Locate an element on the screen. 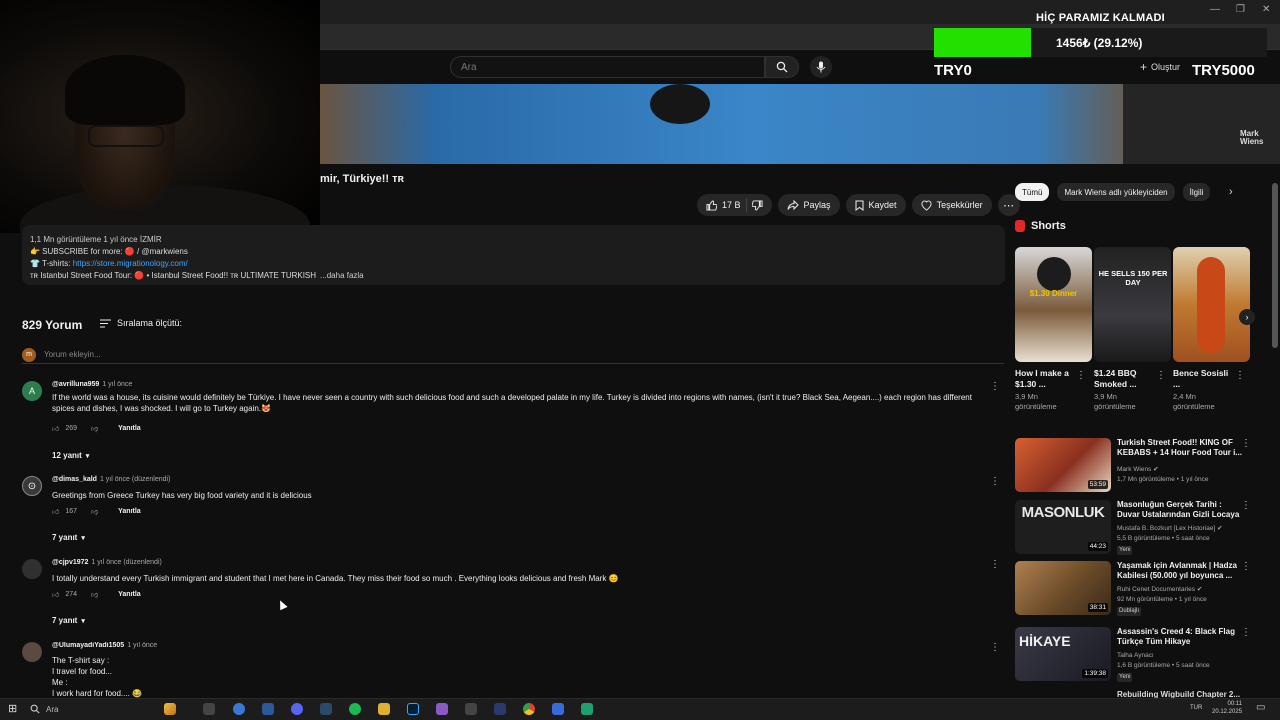 This screenshot has width=1280, height=720. photoshop-icon is located at coordinates (413, 709).